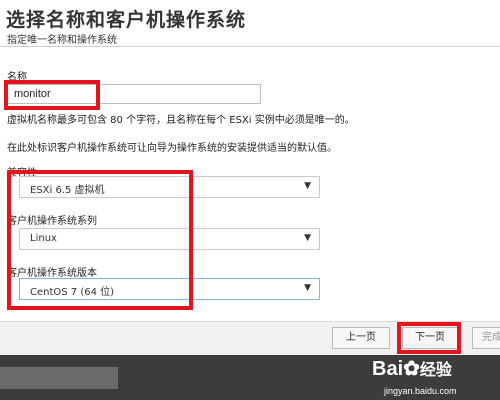 Image resolution: width=500 pixels, height=400 pixels. I want to click on baidu-watermark: Bai✿经验, so click(412, 368).